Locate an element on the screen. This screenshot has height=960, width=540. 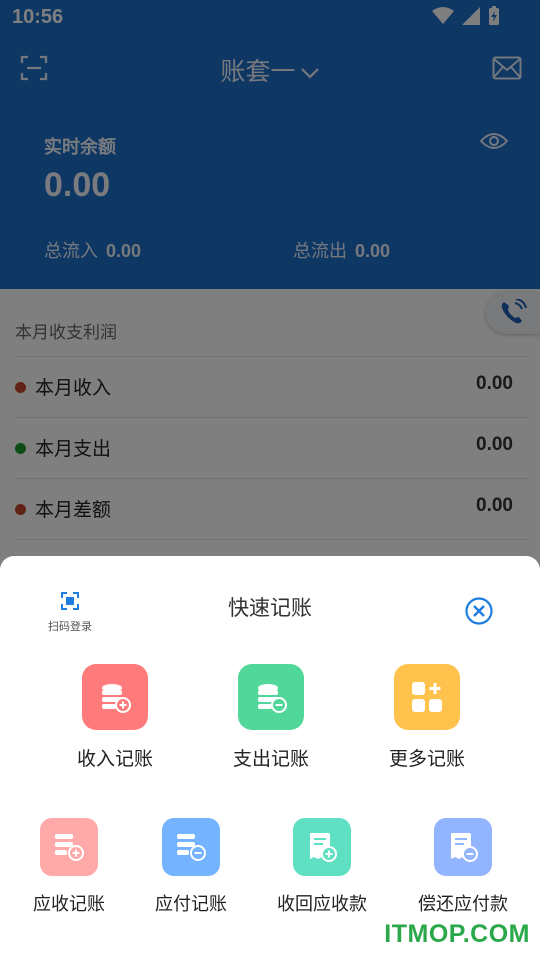
coin-minus-icon is located at coordinates (272, 698).